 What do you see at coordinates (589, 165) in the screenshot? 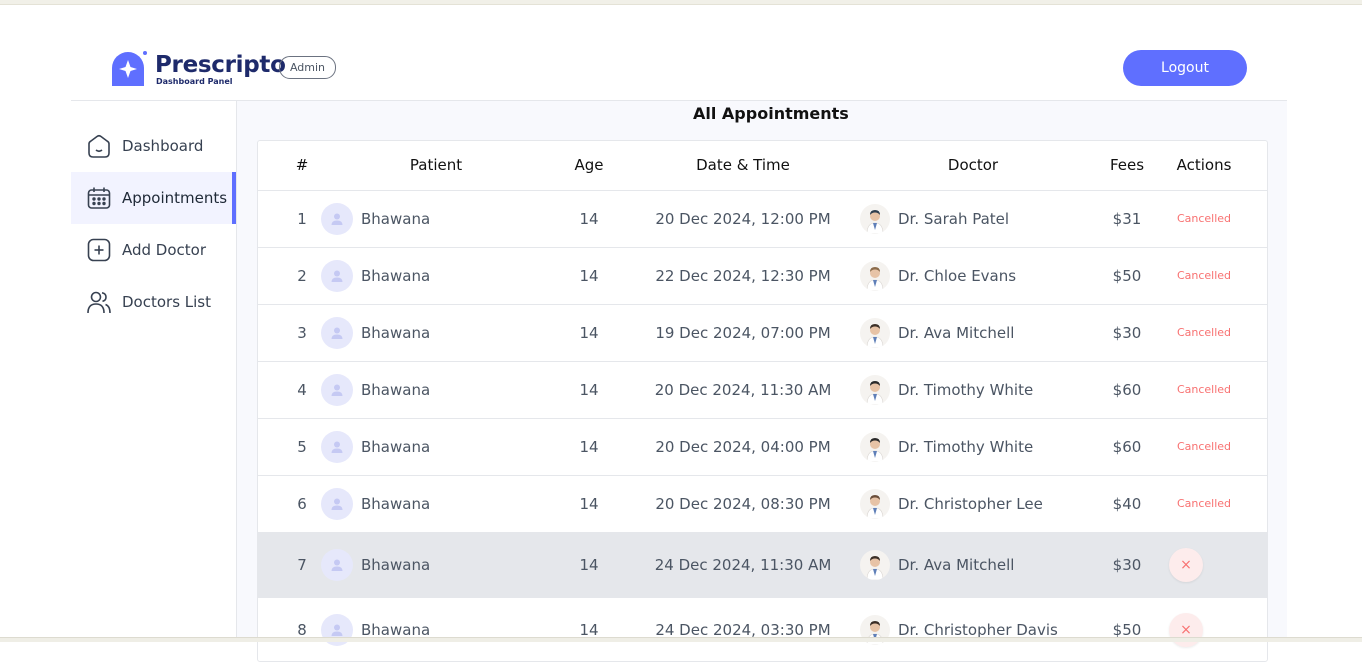
I see `column-header-age: Age` at bounding box center [589, 165].